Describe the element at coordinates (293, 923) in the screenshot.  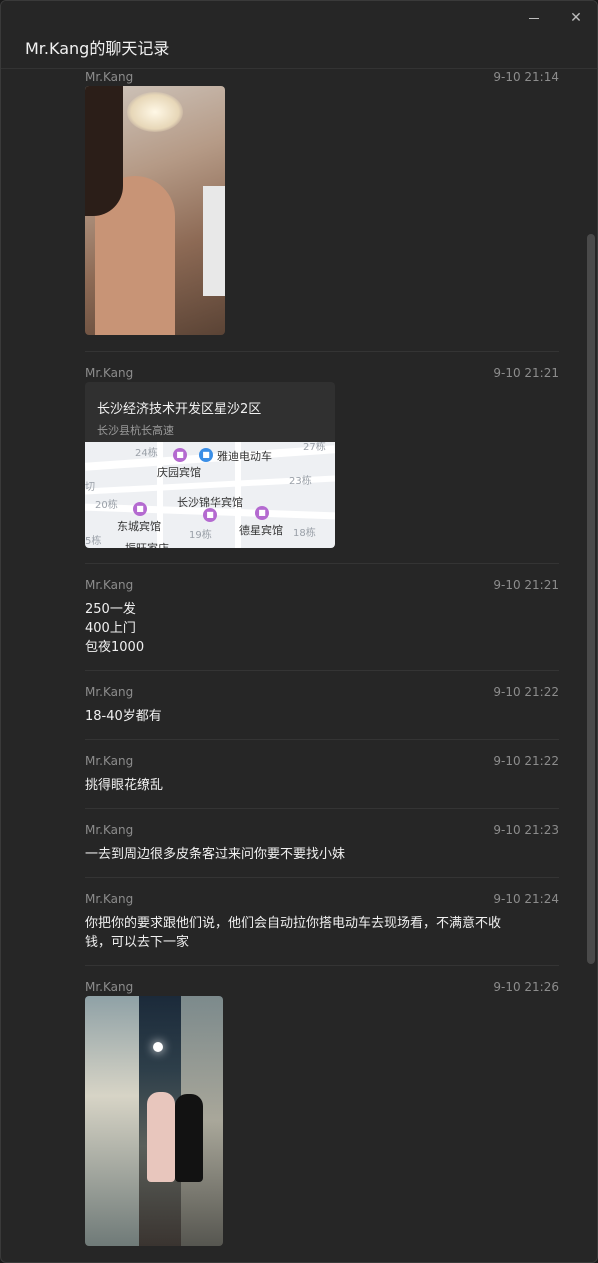
I see `message-line: 你把你的要求跟他们说，他们会自动拉你搭电动车去现场看，不满意不收` at that location.